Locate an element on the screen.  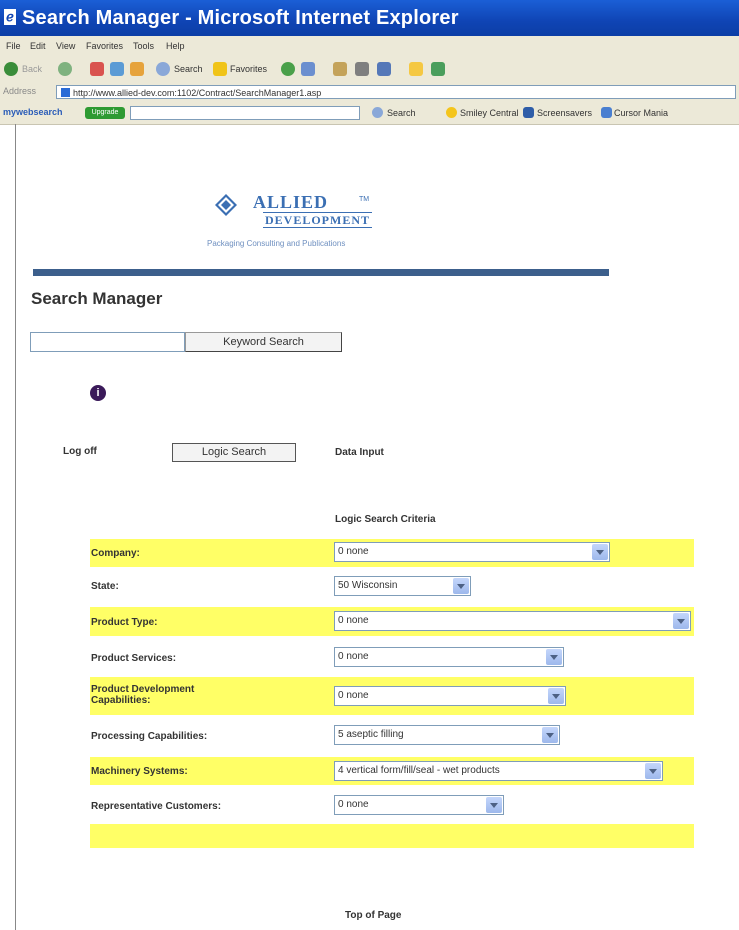
websearch-search-button: Search is located at coordinates (401, 113).